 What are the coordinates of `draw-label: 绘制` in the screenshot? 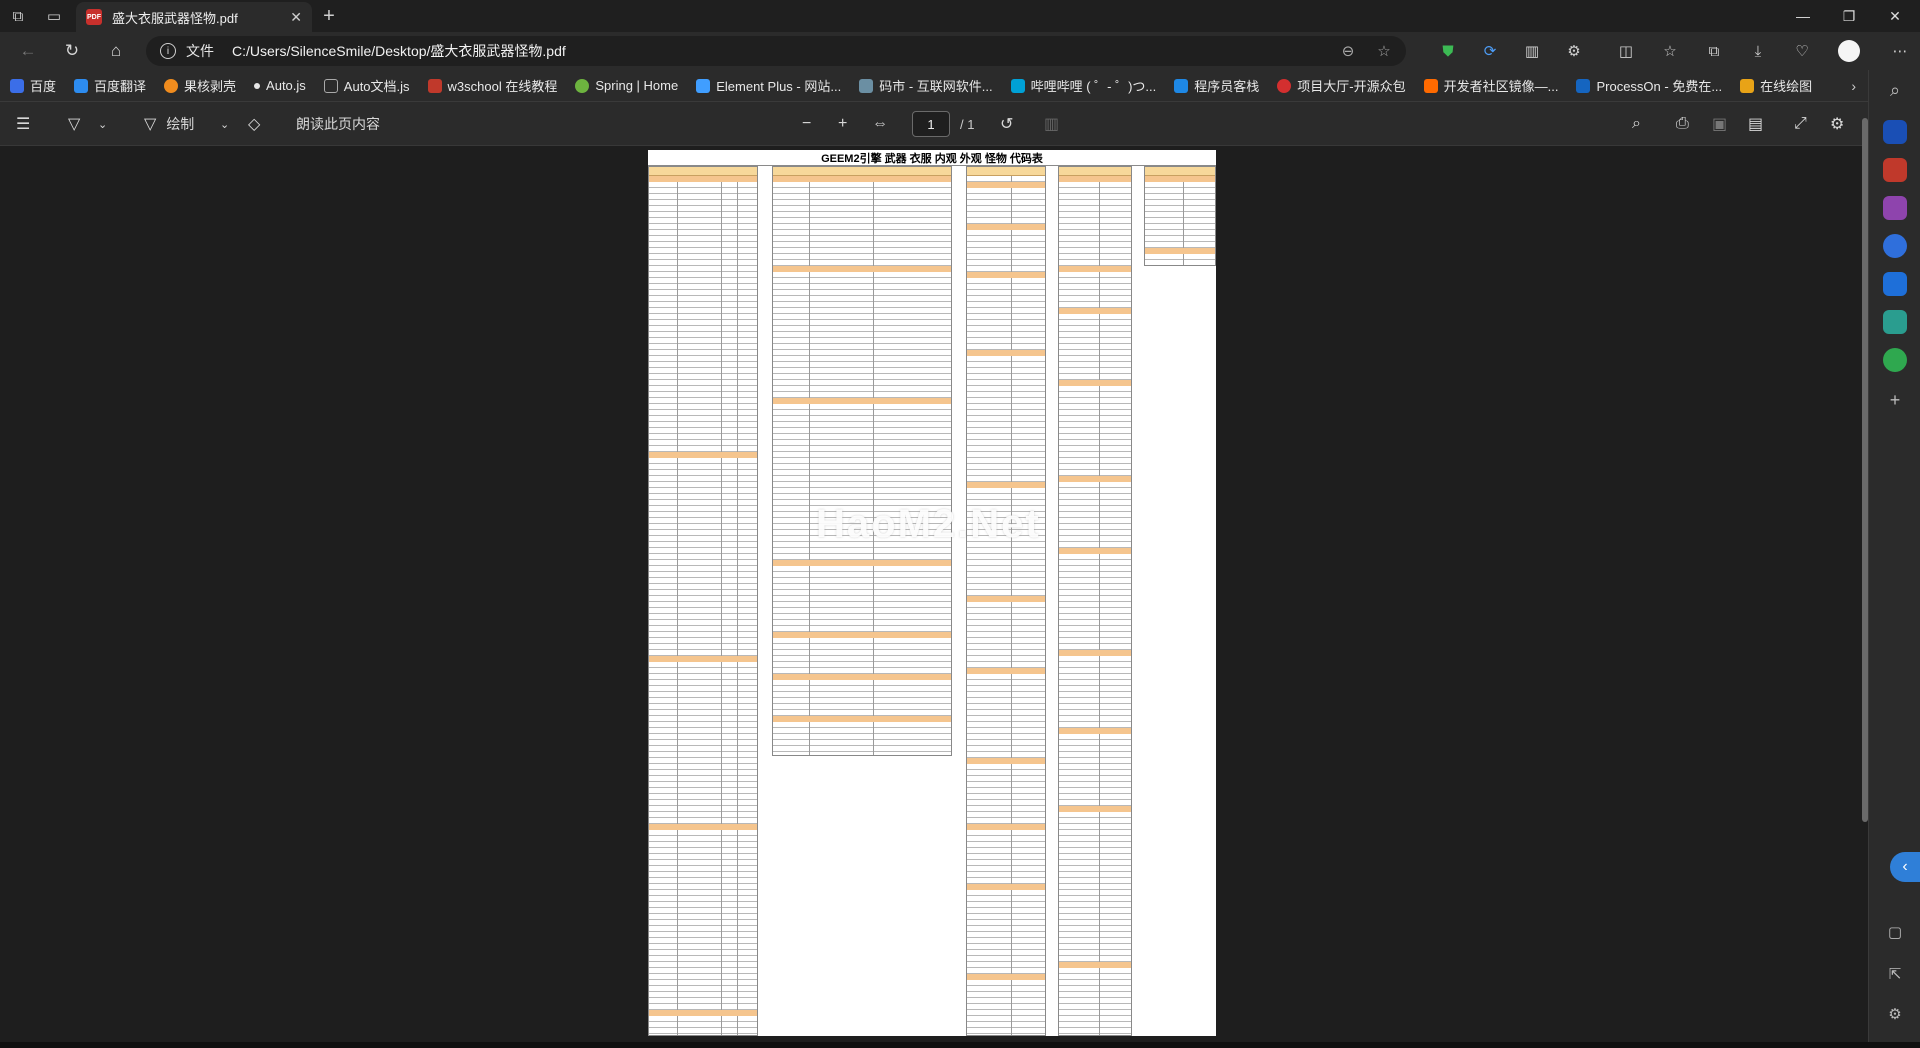 It's located at (180, 124).